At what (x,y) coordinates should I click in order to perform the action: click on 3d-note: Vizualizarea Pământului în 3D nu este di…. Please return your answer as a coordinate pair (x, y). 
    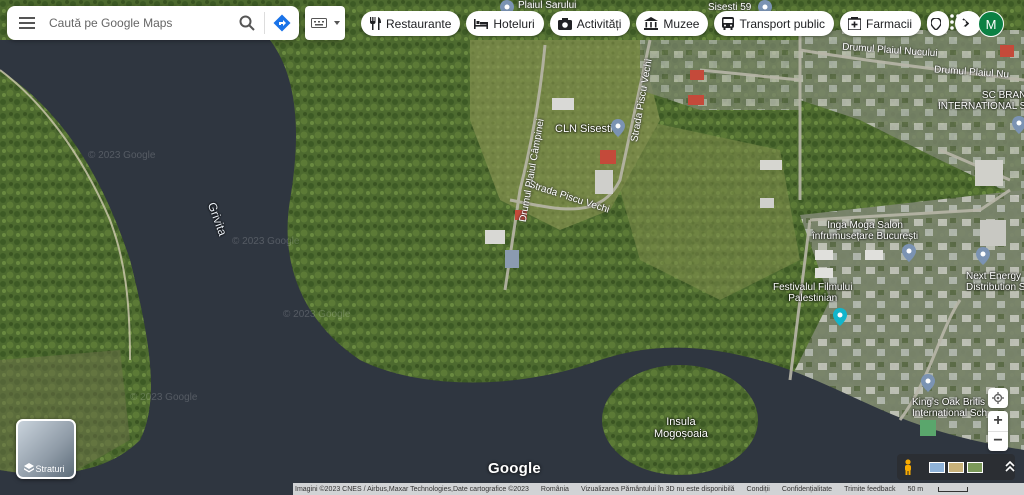
    Looking at the image, I should click on (657, 489).